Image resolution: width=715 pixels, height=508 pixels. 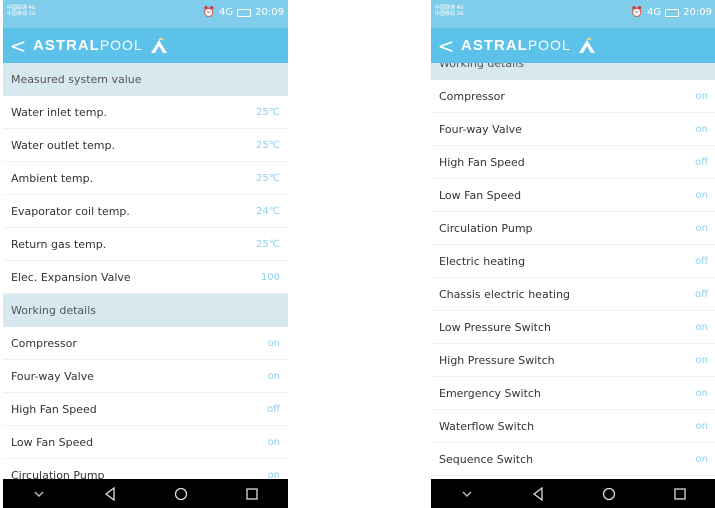 I want to click on list-item: Elec. Expansion Valve 100, so click(x=145, y=277).